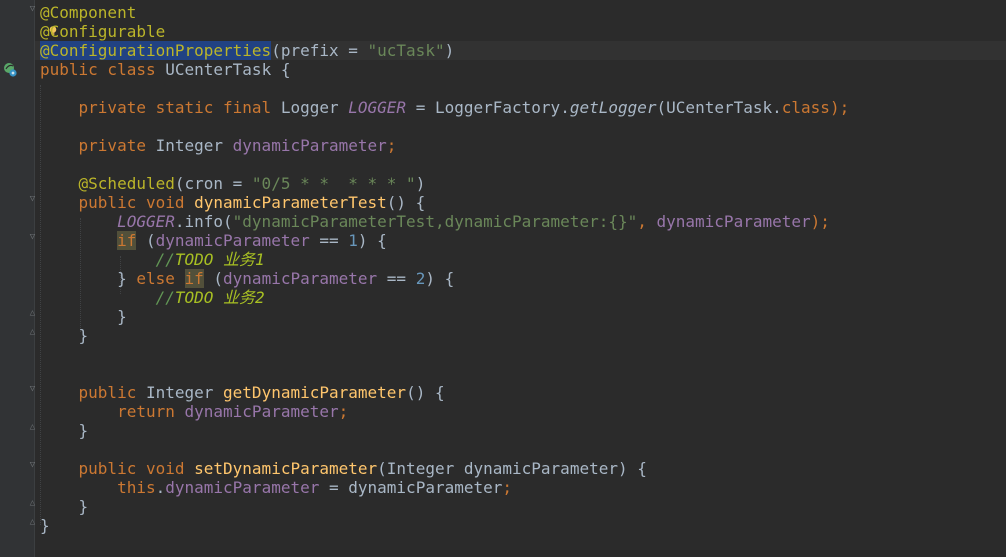  I want to click on code-line-22: return dynamicParameter;, so click(194, 411).